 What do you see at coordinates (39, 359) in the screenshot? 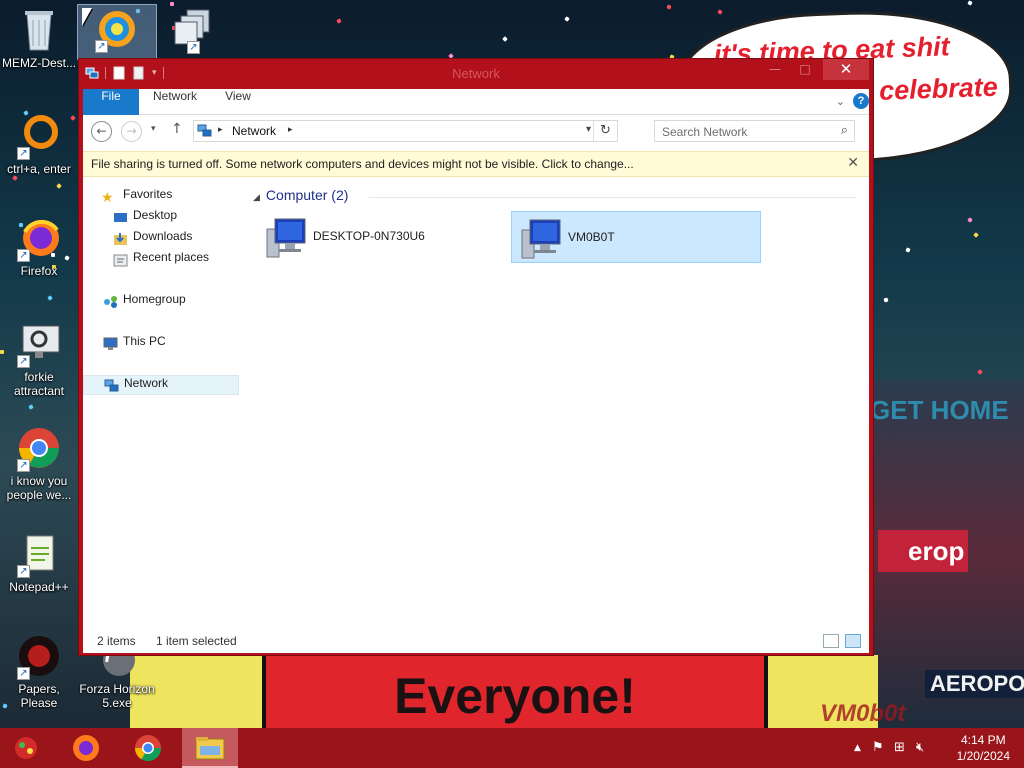
I see `desktop-icon-forkie: ↗ forkie attractant` at bounding box center [39, 359].